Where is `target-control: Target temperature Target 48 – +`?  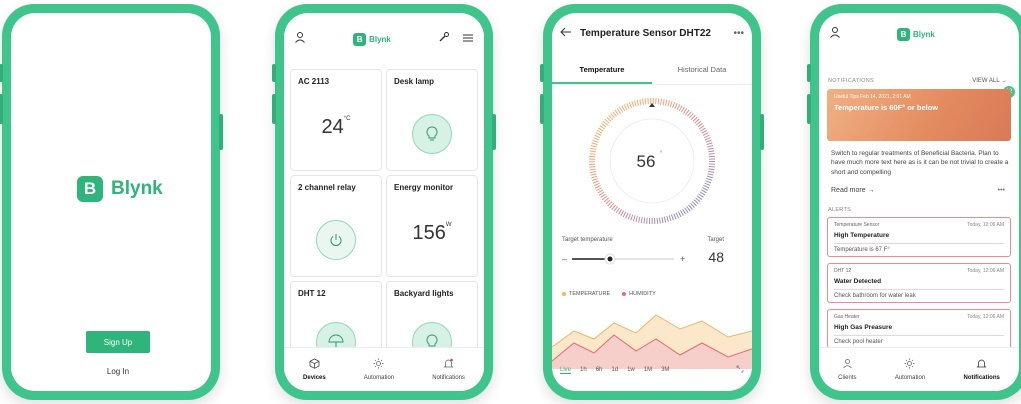 target-control: Target temperature Target 48 – + is located at coordinates (652, 251).